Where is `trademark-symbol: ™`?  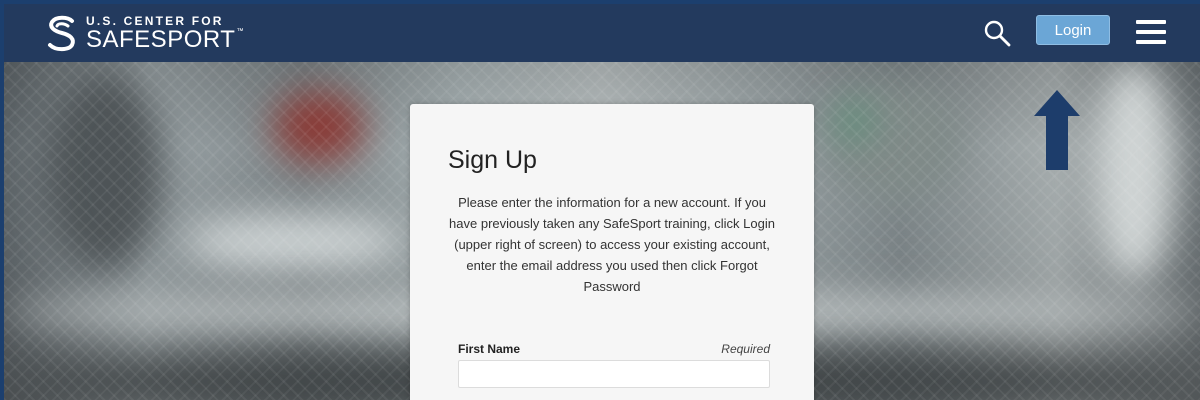
trademark-symbol: ™ is located at coordinates (240, 31).